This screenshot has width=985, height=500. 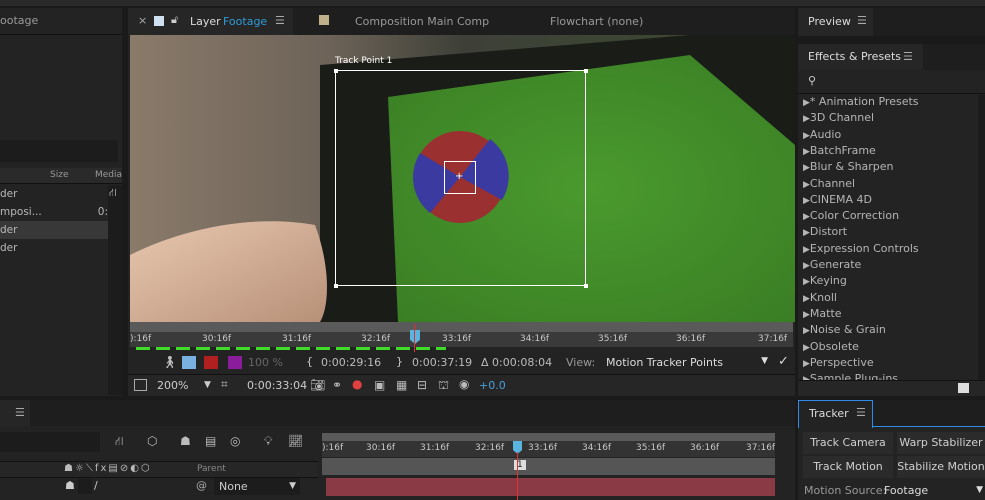 What do you see at coordinates (422, 21) in the screenshot?
I see `tab-composition: Composition Main Comp` at bounding box center [422, 21].